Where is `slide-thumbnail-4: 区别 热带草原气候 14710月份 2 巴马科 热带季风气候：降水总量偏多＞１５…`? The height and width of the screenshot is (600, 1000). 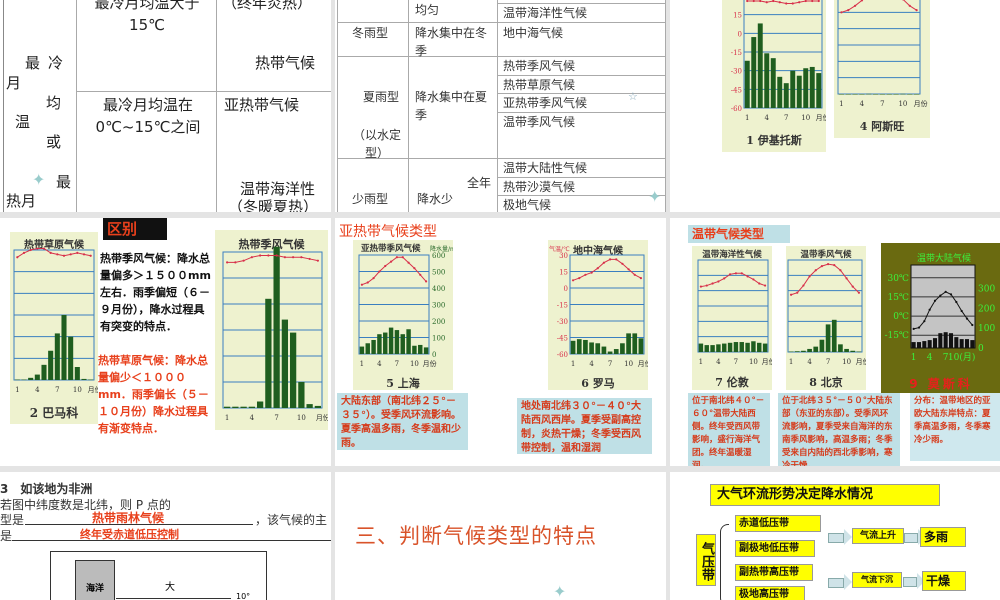
slide-thumbnail-4: 区别 热带草原气候 14710月份 2 巴马科 热带季风气候：降水总量偏多＞１５… is located at coordinates (165, 342).